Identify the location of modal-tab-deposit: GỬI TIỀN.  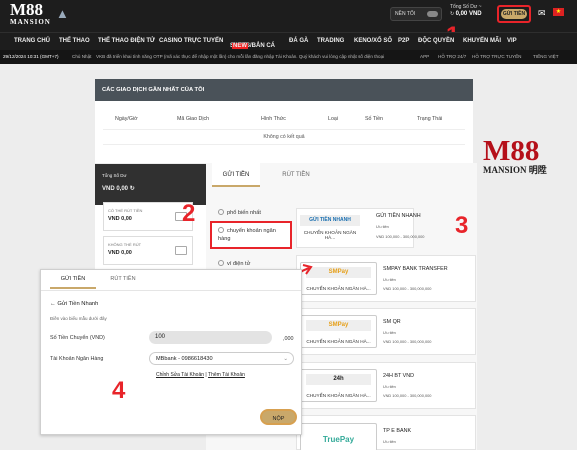
(73, 279).